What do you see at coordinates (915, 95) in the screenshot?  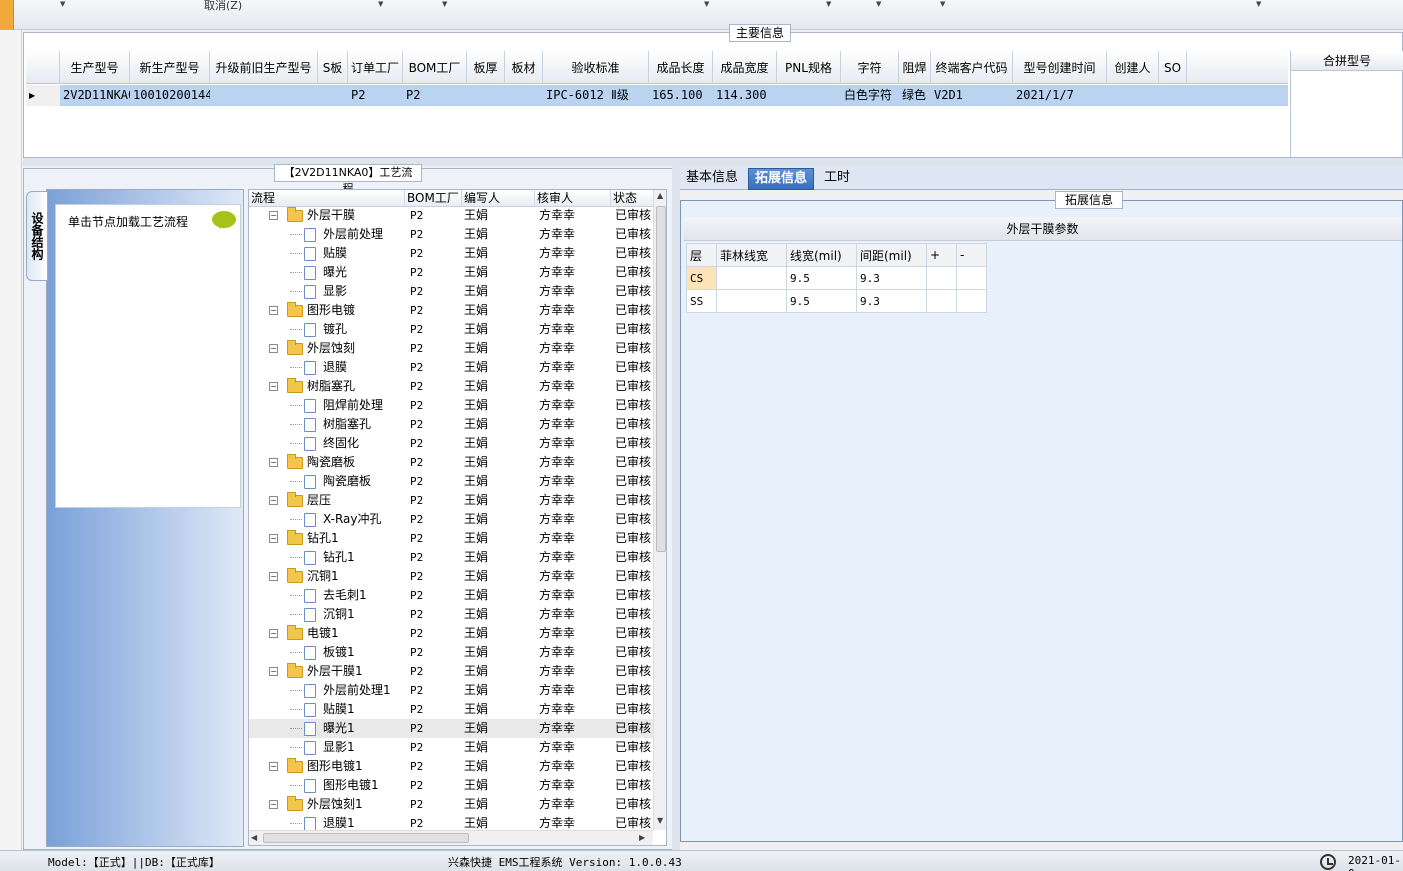 I see `main-cell: 绿色` at bounding box center [915, 95].